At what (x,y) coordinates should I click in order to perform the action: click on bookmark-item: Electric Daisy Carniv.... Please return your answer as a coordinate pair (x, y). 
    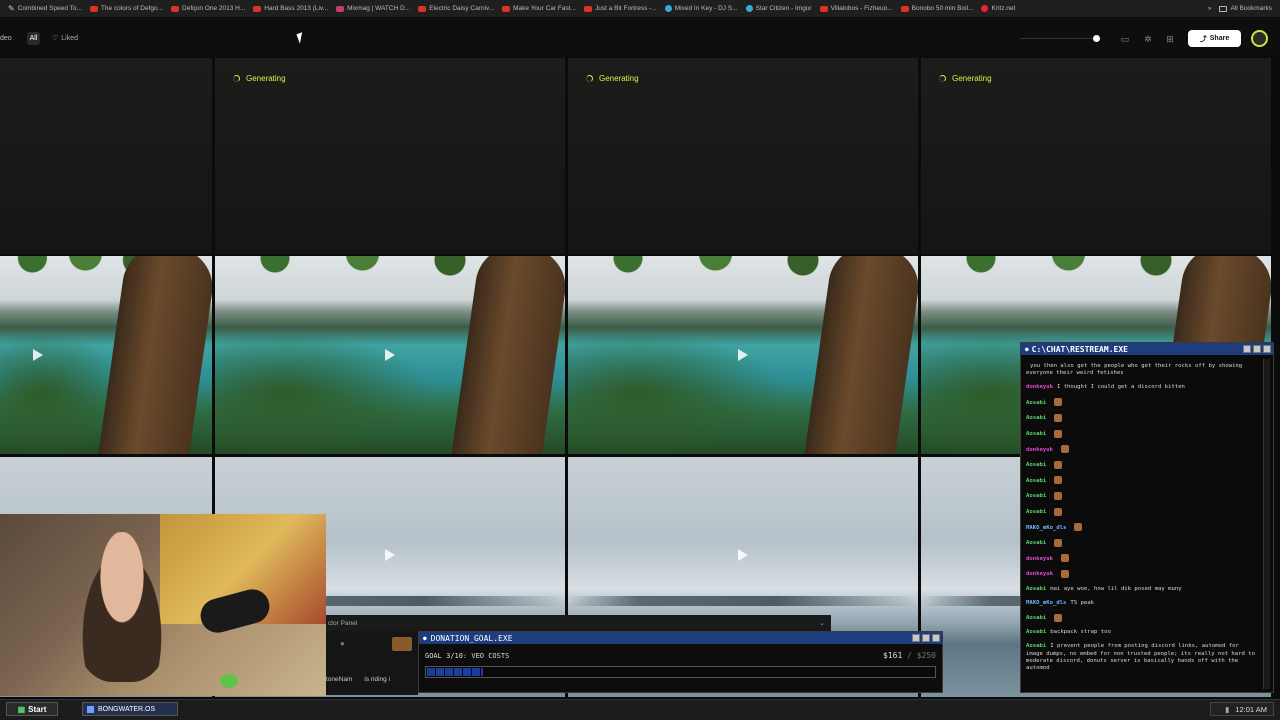
    Looking at the image, I should click on (456, 8).